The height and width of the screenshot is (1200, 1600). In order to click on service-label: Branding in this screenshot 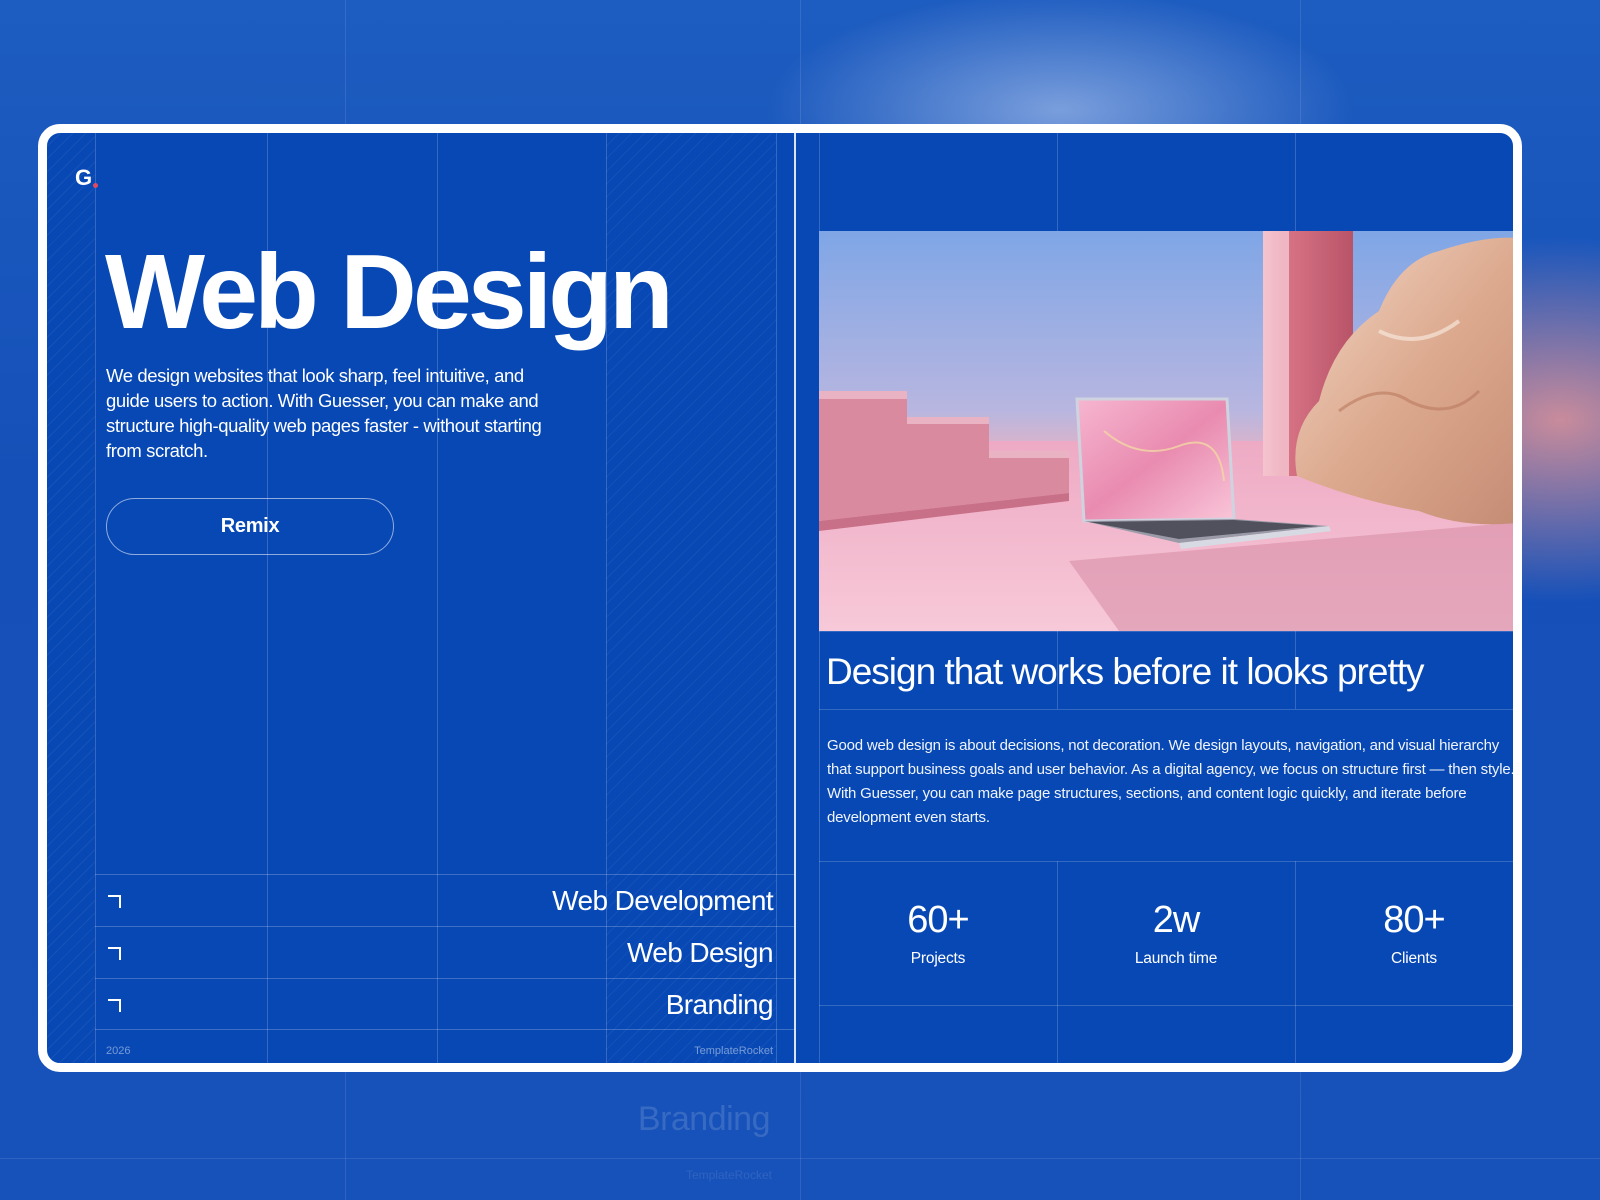, I will do `click(719, 1004)`.